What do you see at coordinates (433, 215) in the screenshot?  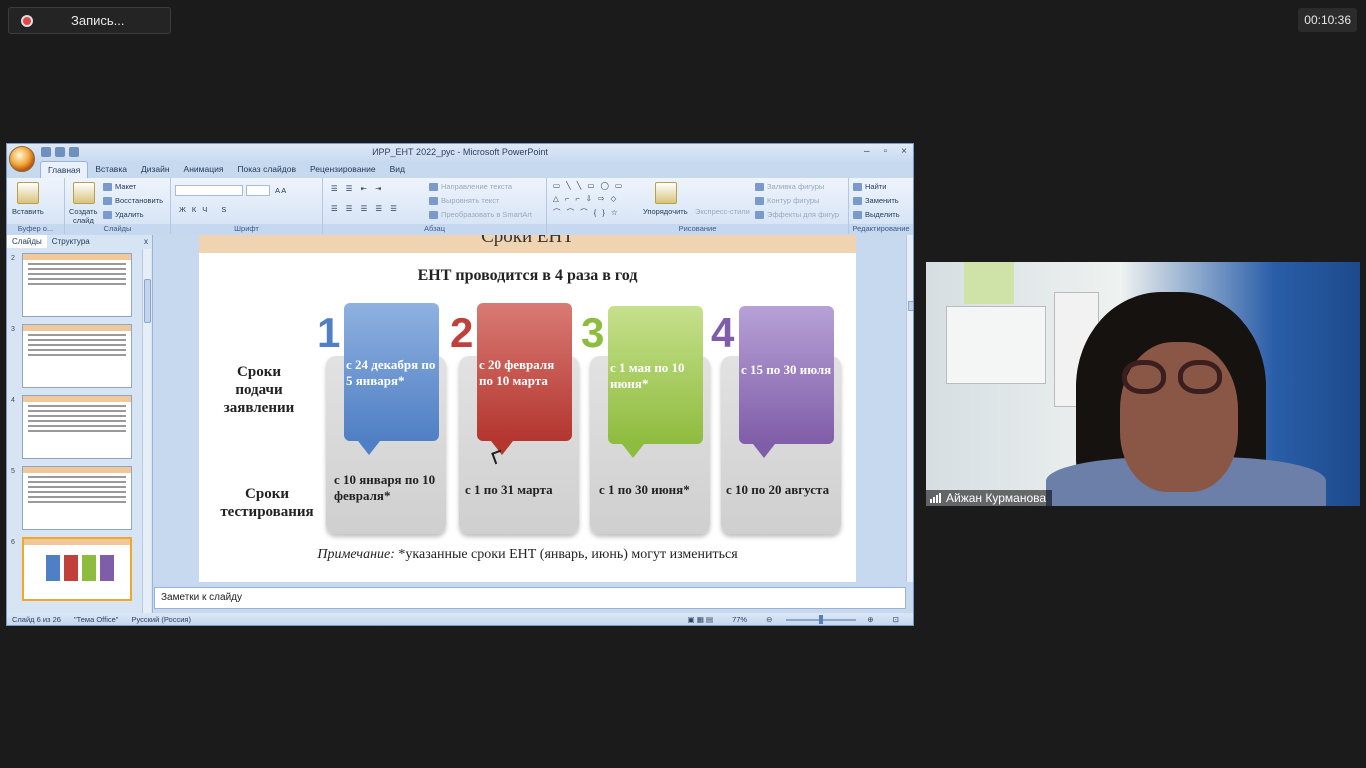 I see `smartart-icon` at bounding box center [433, 215].